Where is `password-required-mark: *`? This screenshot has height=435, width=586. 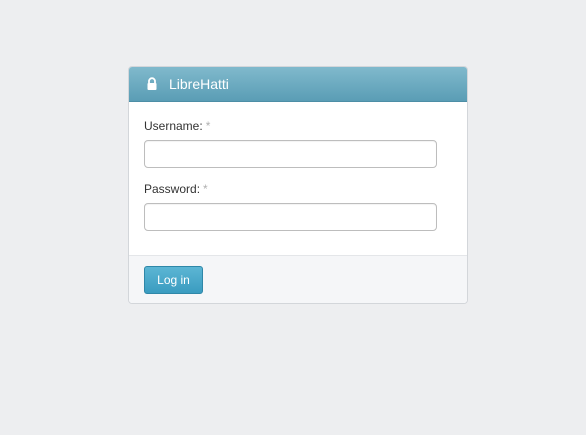 password-required-mark: * is located at coordinates (205, 189).